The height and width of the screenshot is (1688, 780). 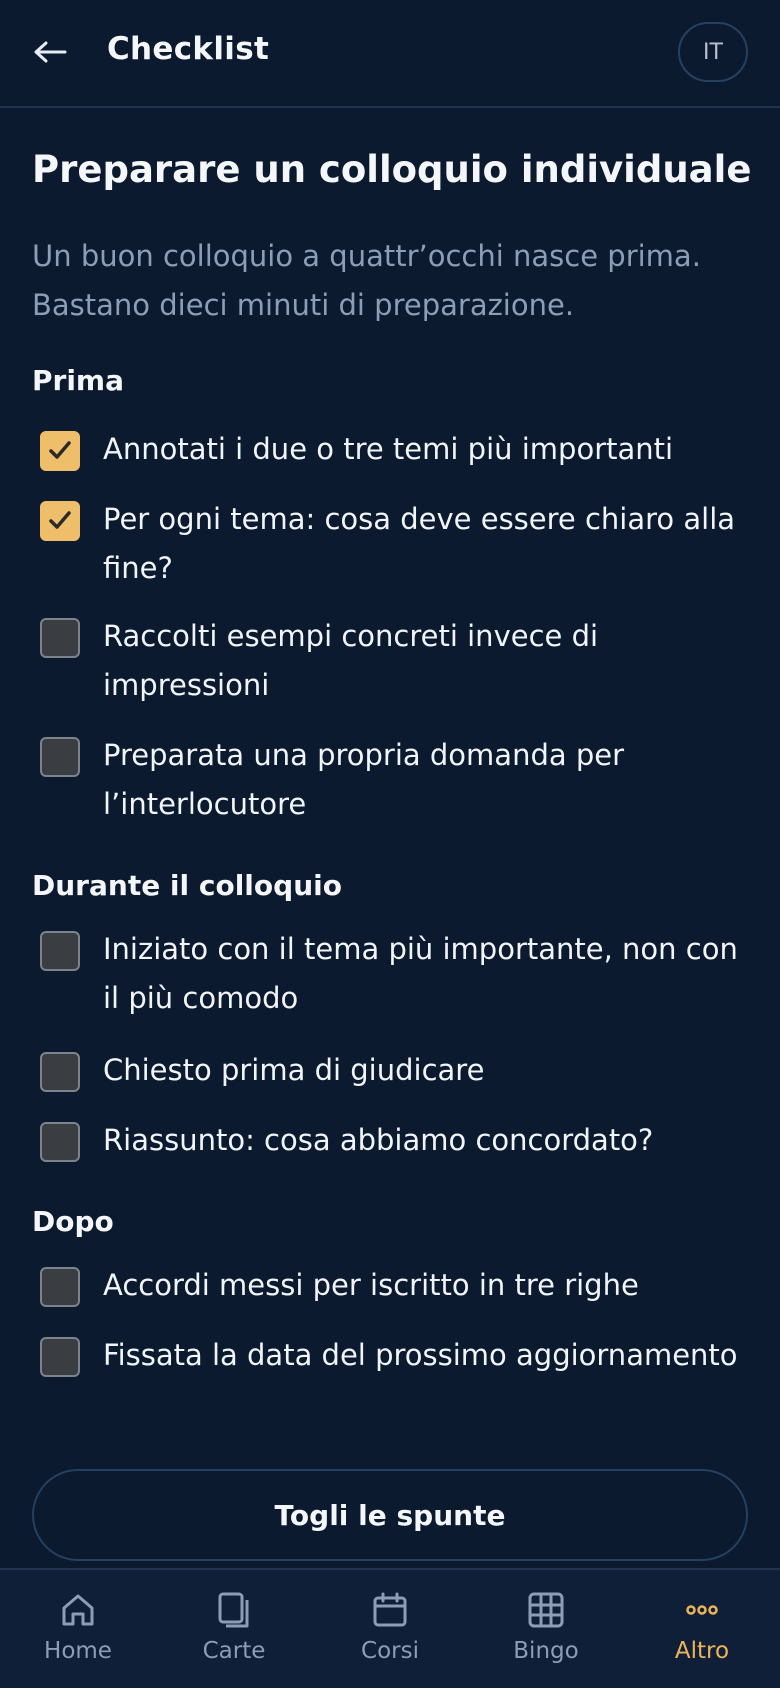 I want to click on section-title-durante: Durante il colloquio, so click(x=187, y=885).